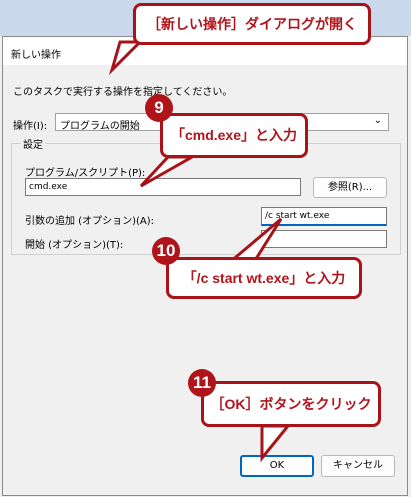 Image resolution: width=411 pixels, height=497 pixels. I want to click on callout-step-10: 「/c start wt.exe」と入力, so click(264, 278).